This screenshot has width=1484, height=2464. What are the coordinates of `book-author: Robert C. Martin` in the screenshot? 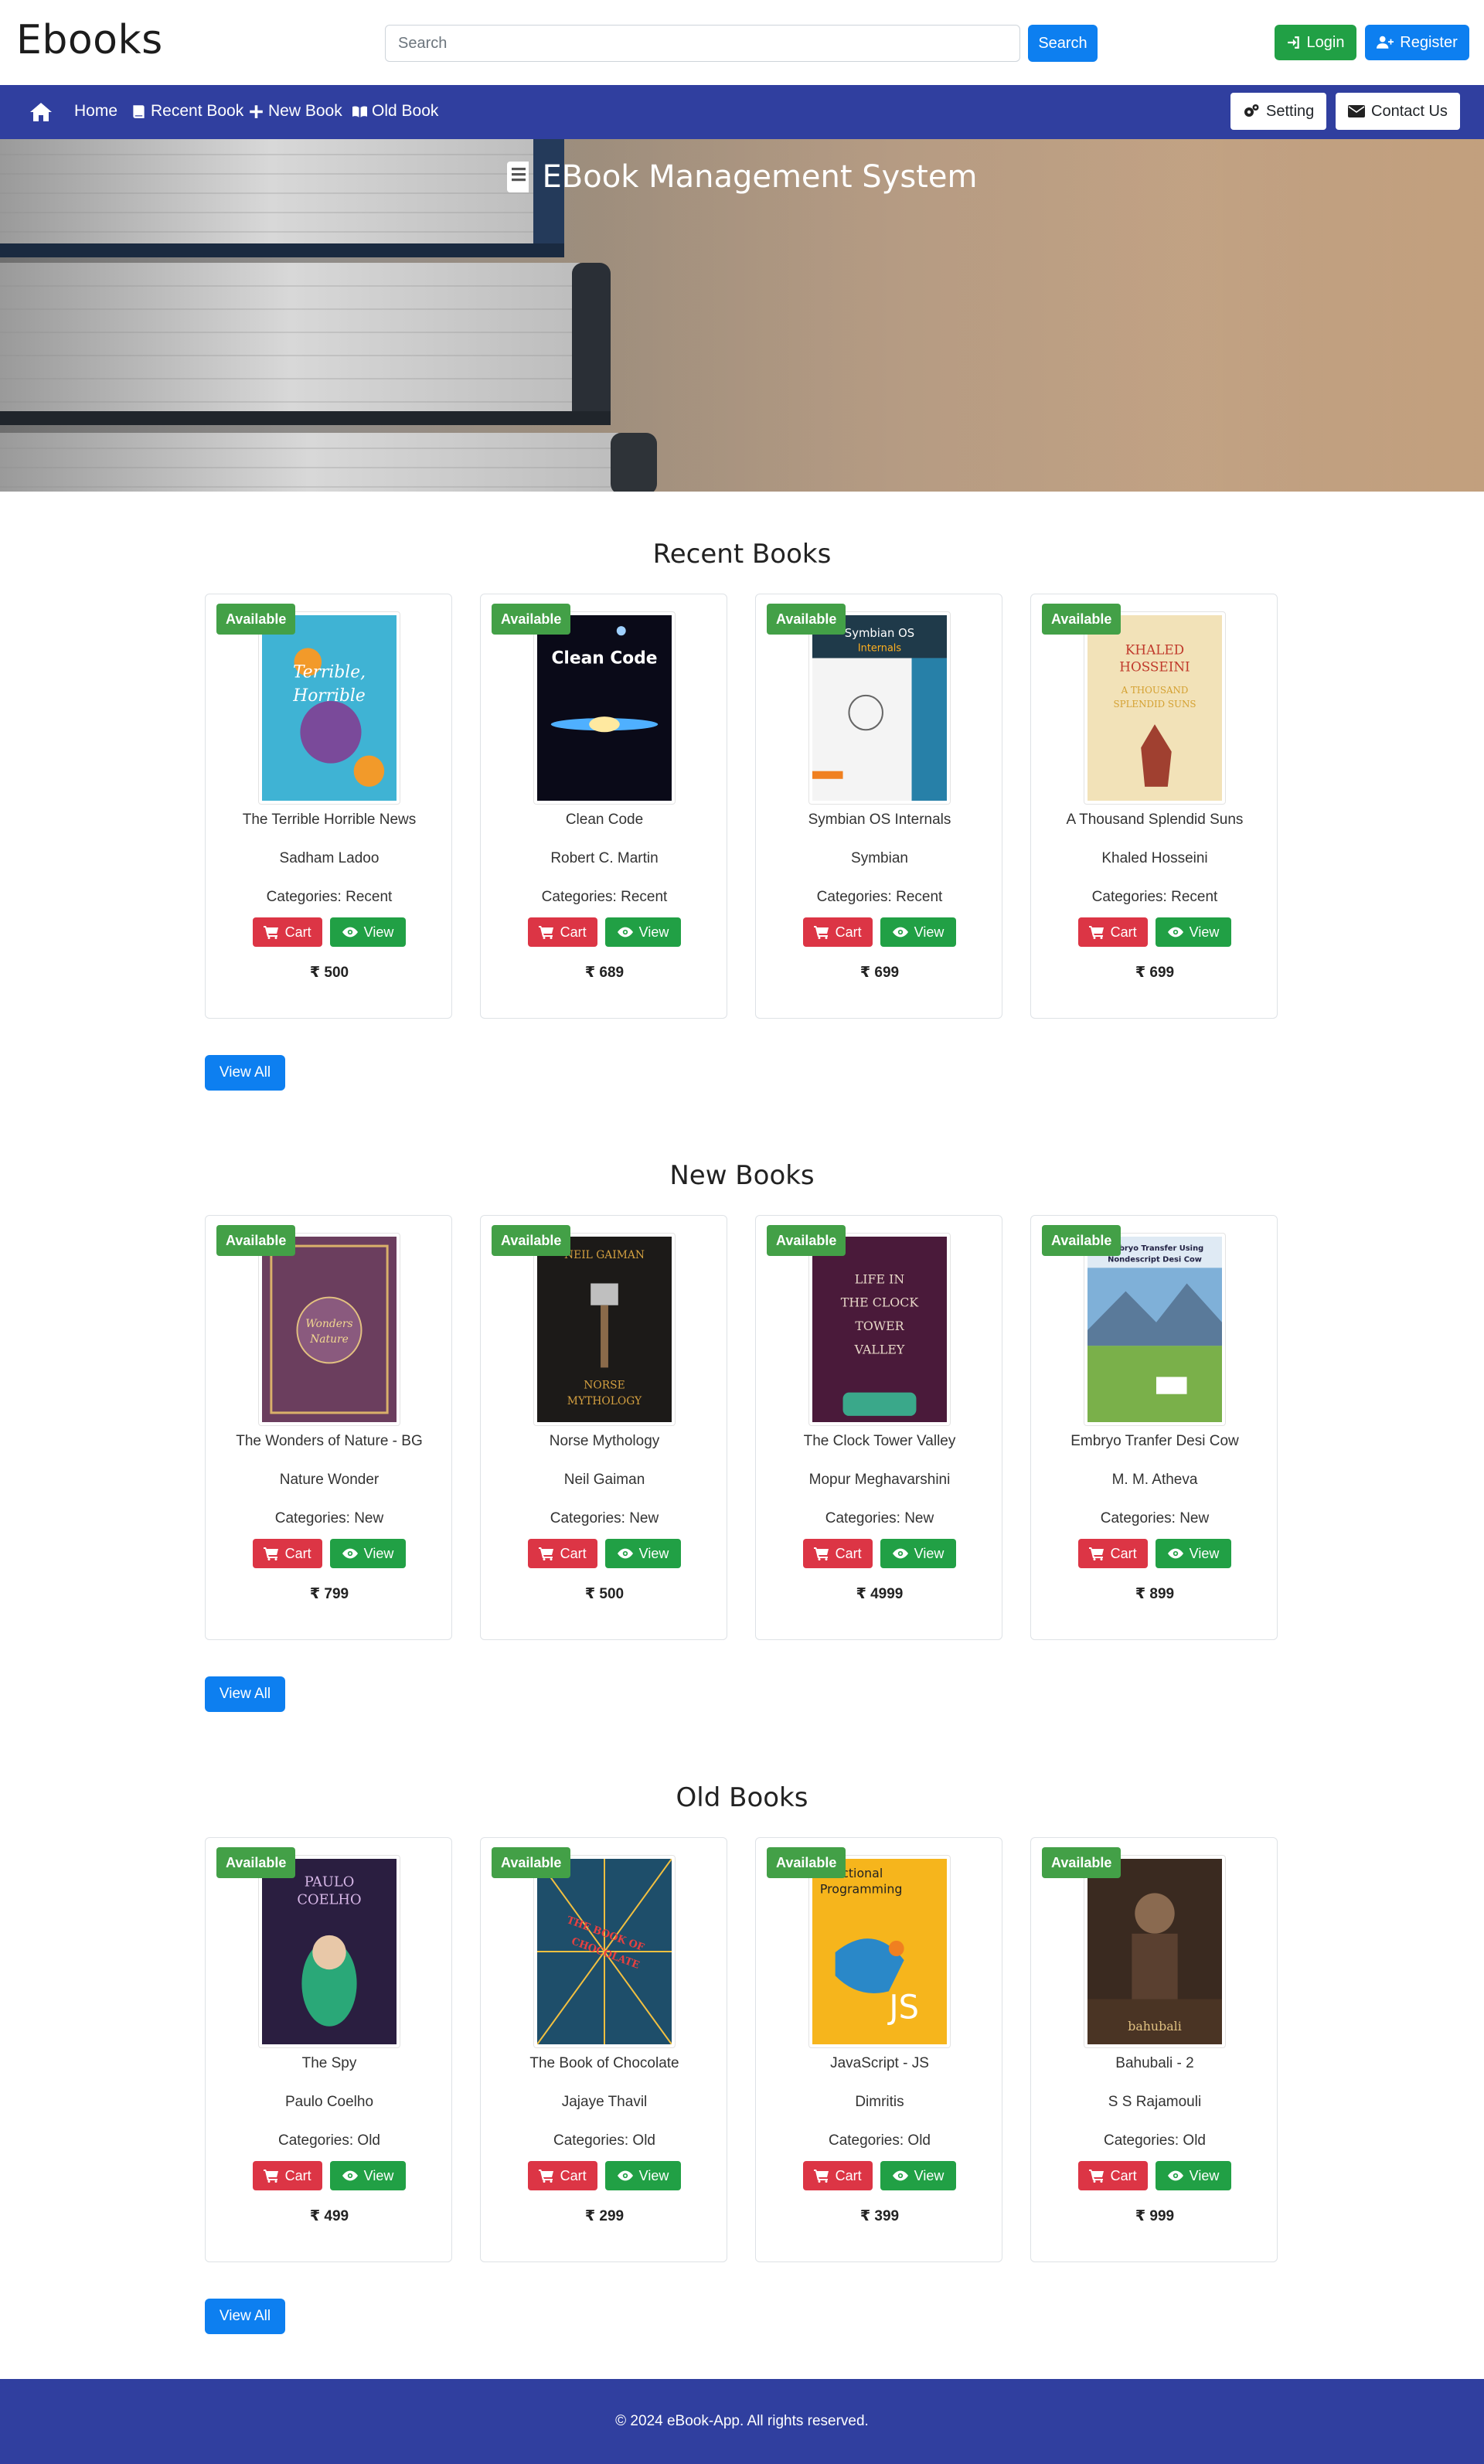 It's located at (604, 858).